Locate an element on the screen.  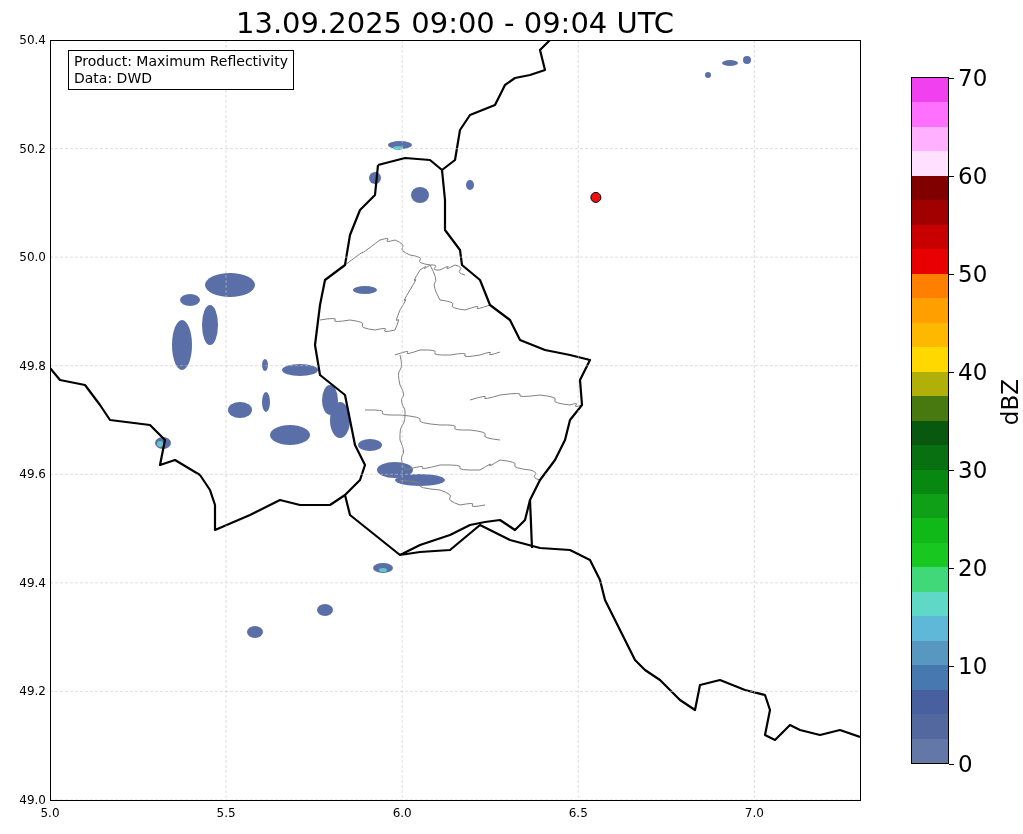
x-tick-label: 7.0 is located at coordinates (754, 813).